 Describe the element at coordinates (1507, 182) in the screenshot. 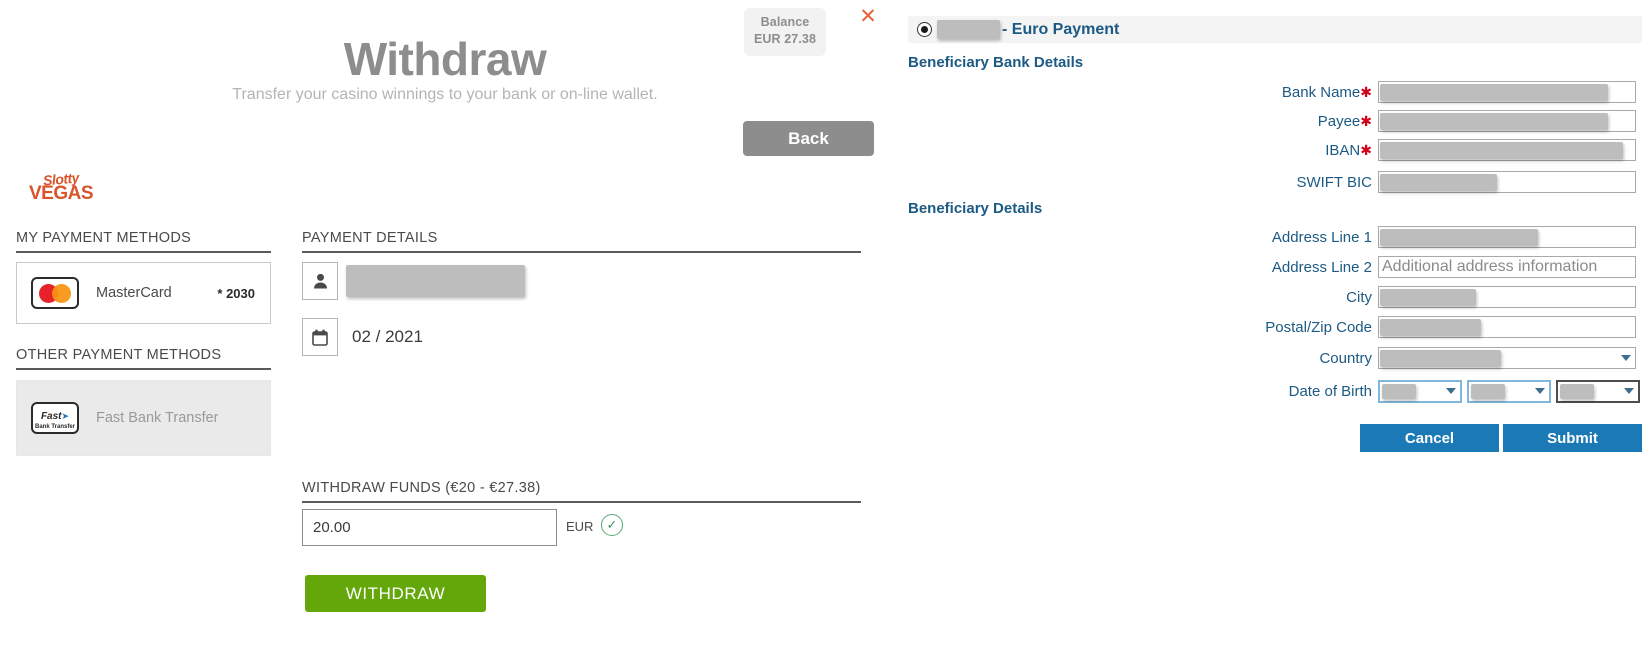

I see `field-input-swift-bic` at that location.